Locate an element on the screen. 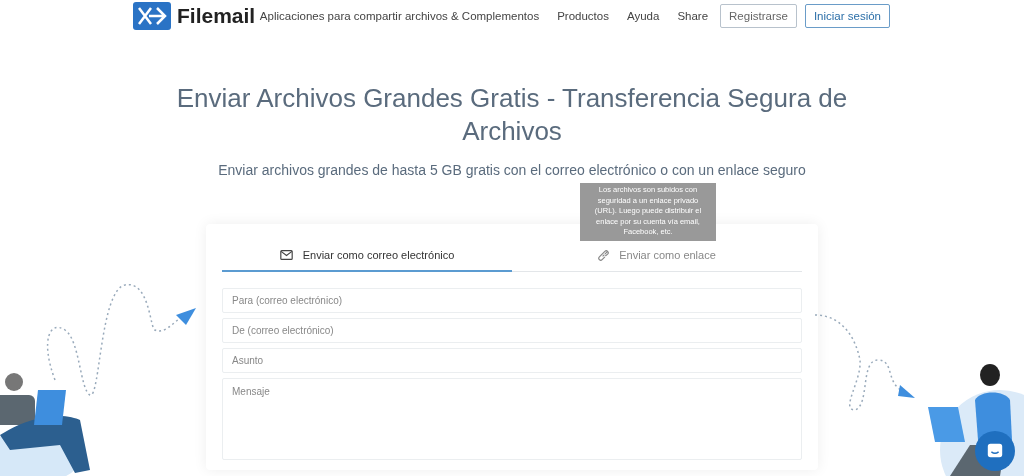 The width and height of the screenshot is (1024, 476). tab: Enviar como correo electrónico is located at coordinates (367, 256).